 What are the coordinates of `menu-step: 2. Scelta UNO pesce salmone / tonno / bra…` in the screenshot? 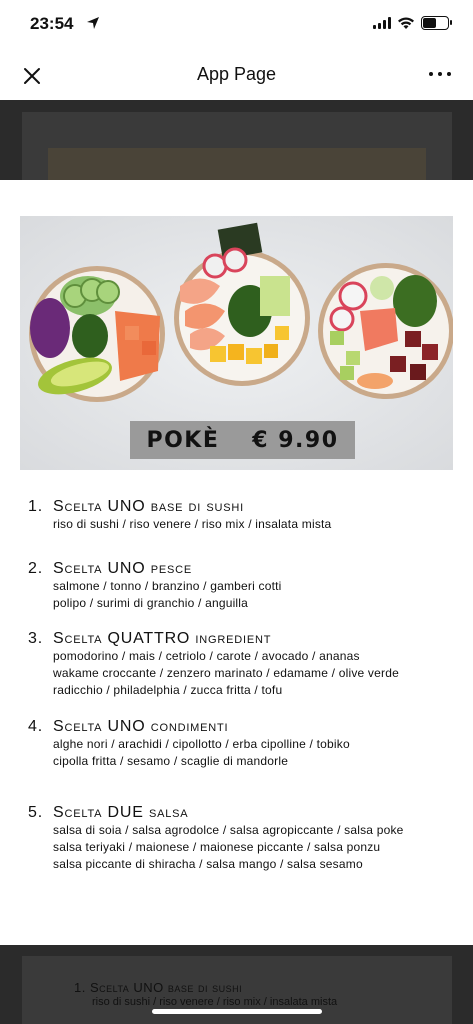 It's located at (243, 595).